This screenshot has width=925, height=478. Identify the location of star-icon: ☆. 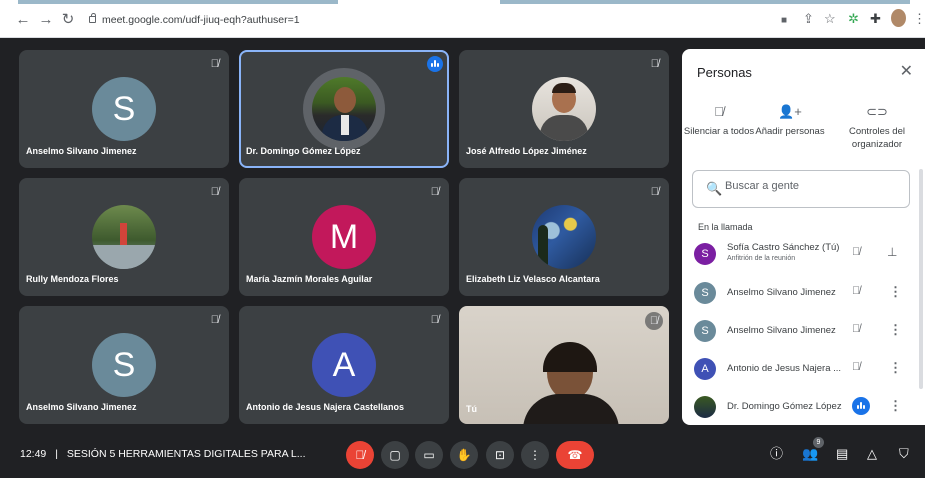
(830, 19).